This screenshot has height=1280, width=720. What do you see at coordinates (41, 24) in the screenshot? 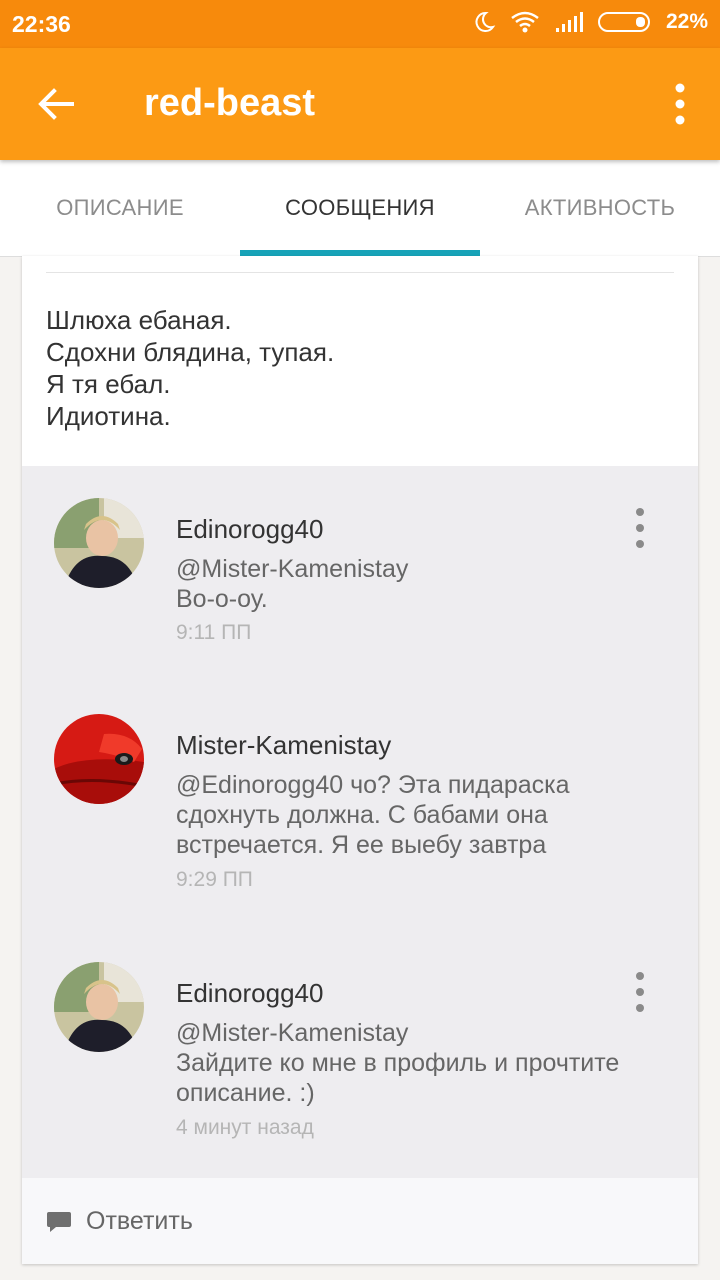
I see `status-time: 22:36` at bounding box center [41, 24].